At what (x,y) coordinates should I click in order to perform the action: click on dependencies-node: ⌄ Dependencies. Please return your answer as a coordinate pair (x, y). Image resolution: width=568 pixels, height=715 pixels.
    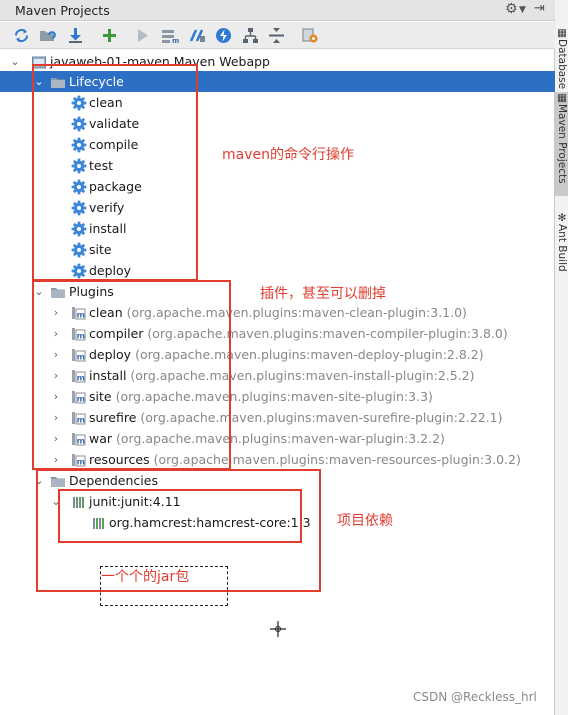
    Looking at the image, I should click on (277, 480).